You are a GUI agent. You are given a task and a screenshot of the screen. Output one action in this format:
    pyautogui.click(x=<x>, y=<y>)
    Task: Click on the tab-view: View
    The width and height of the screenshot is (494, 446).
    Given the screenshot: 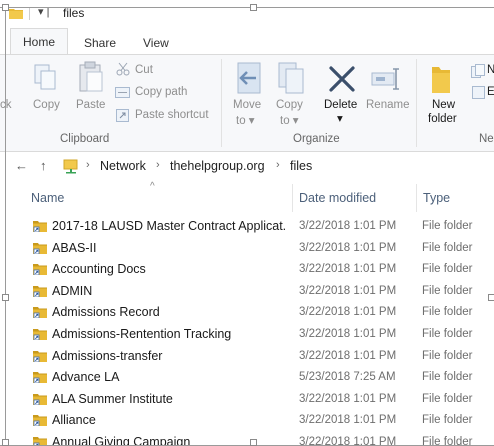 What is the action you would take?
    pyautogui.click(x=156, y=43)
    